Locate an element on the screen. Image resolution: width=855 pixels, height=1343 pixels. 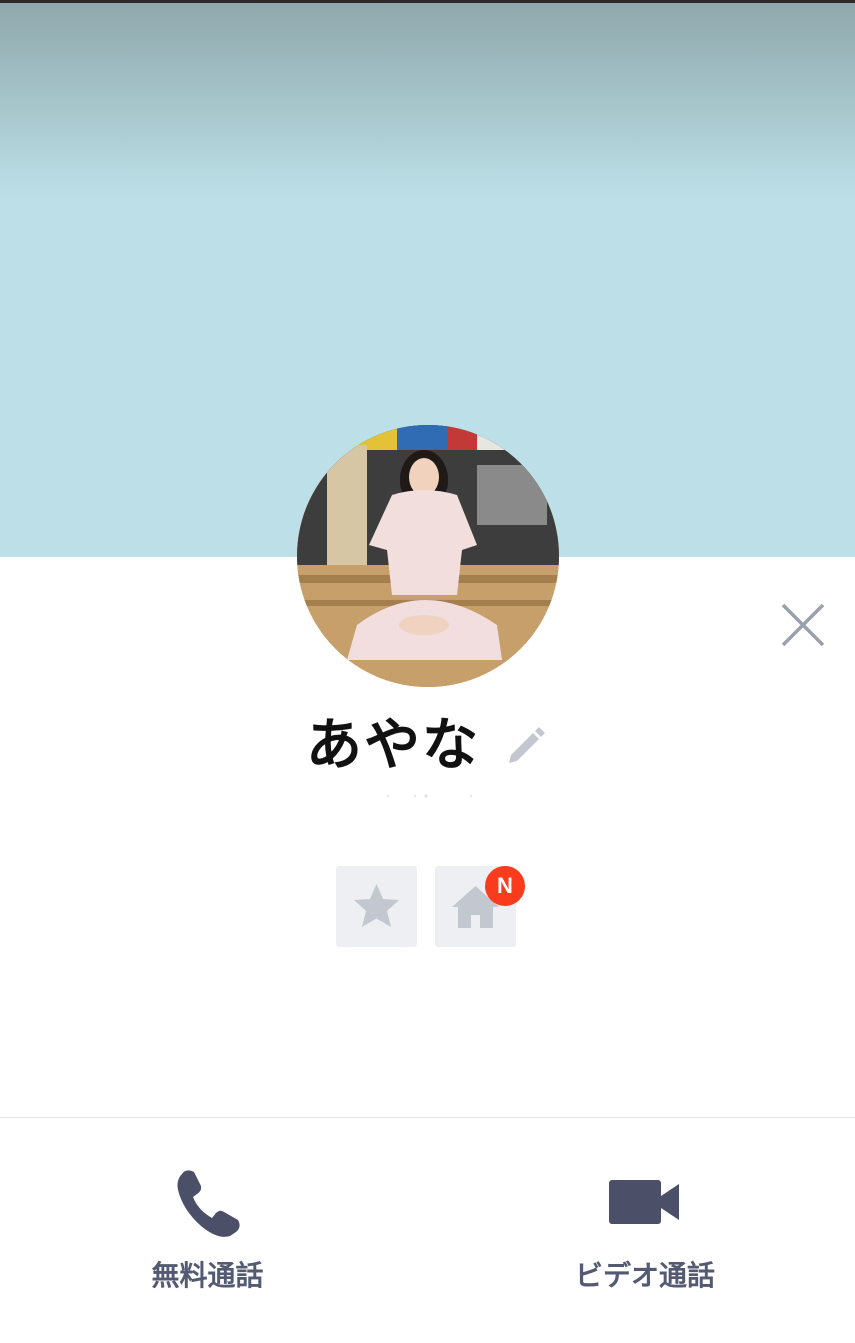
video-camera-icon is located at coordinates (644, 1202).